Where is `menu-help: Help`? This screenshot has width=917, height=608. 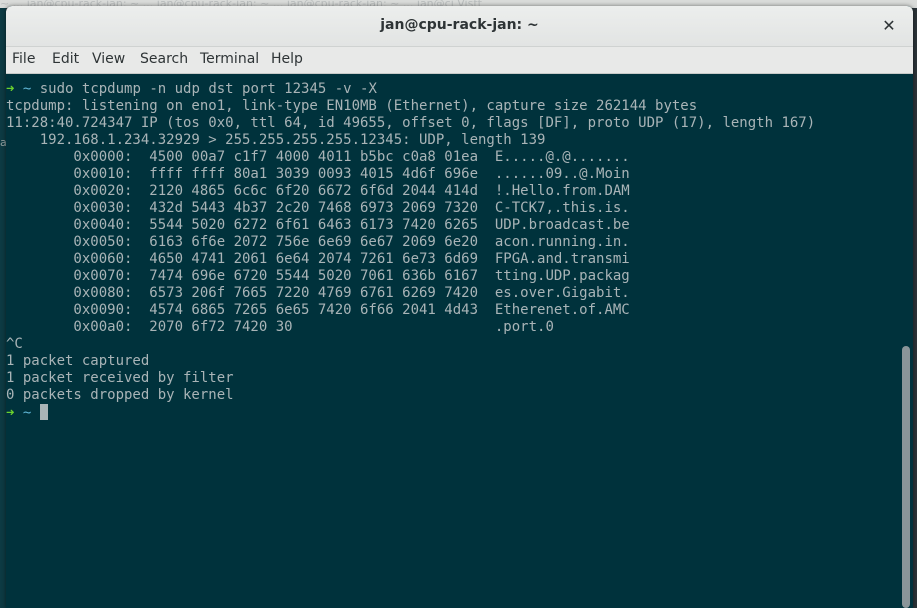 menu-help: Help is located at coordinates (287, 59).